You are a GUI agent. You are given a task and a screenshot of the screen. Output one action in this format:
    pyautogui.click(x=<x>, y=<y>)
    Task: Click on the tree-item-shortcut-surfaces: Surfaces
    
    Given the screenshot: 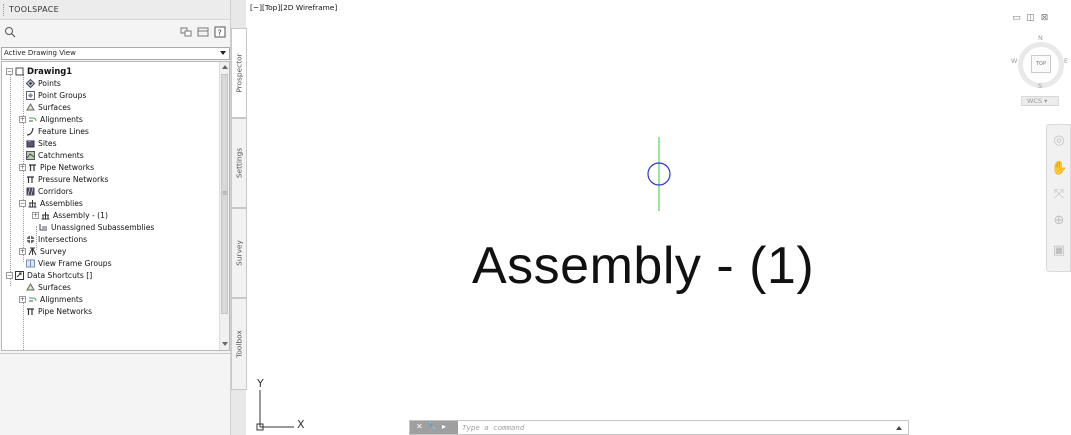 What is the action you would take?
    pyautogui.click(x=48, y=287)
    